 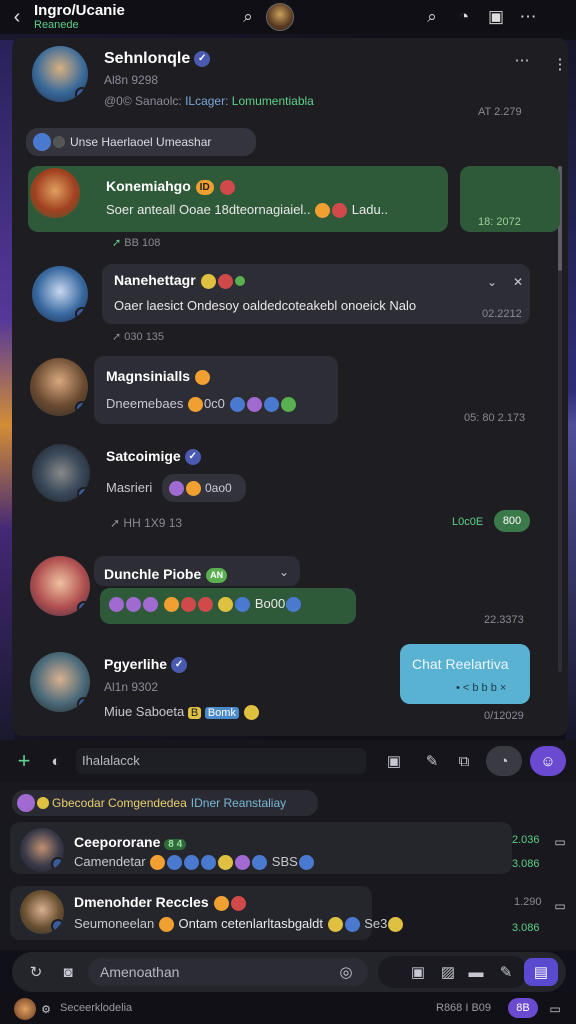 I want to click on camera-icon: ◙, so click(x=68, y=972).